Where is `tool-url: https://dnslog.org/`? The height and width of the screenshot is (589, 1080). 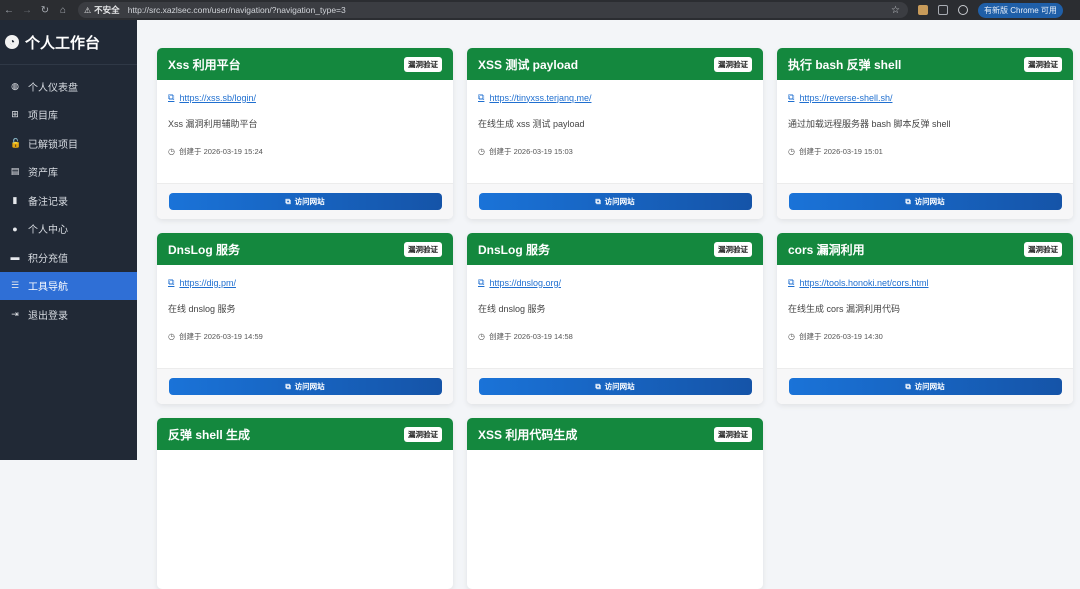
tool-url: https://dnslog.org/ is located at coordinates (525, 283).